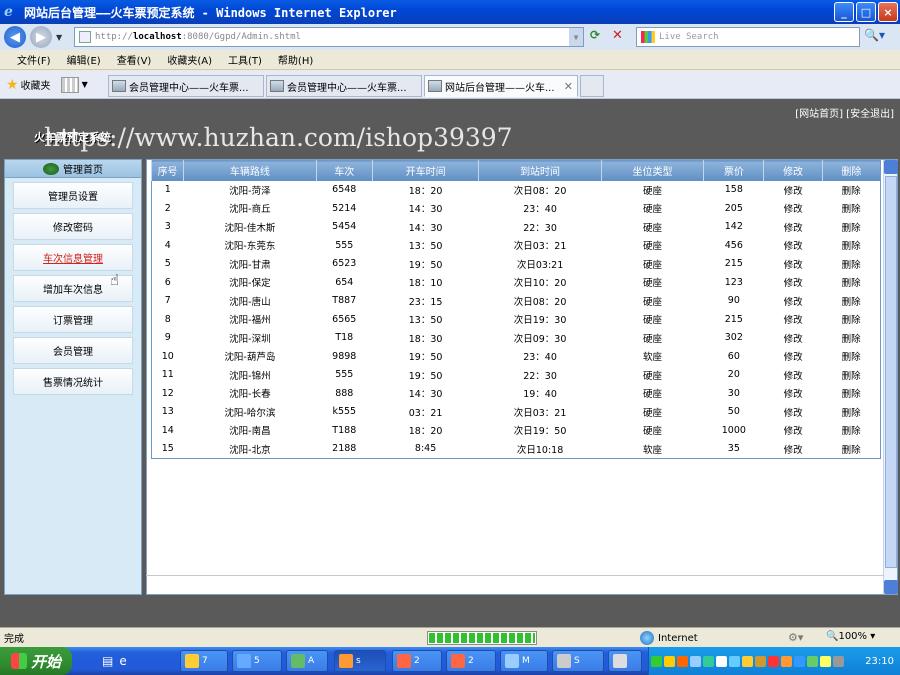  Describe the element at coordinates (360, 661) in the screenshot. I see `taskbar-button-app-s: s` at that location.